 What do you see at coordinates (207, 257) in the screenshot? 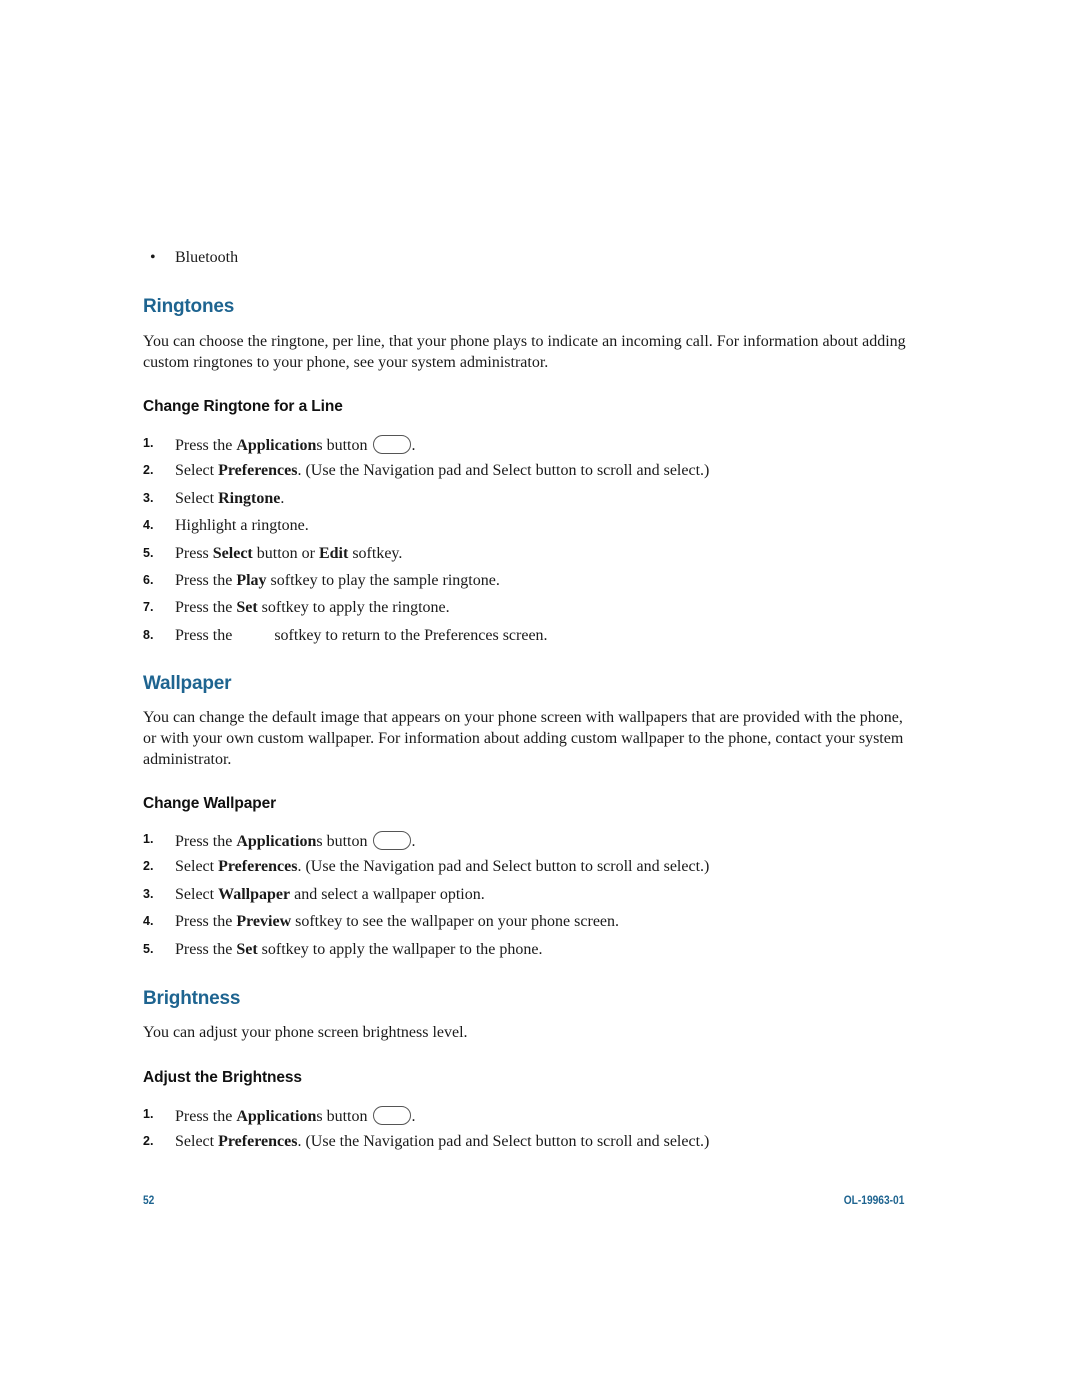
I see `bullet-text: Bluetooth` at bounding box center [207, 257].